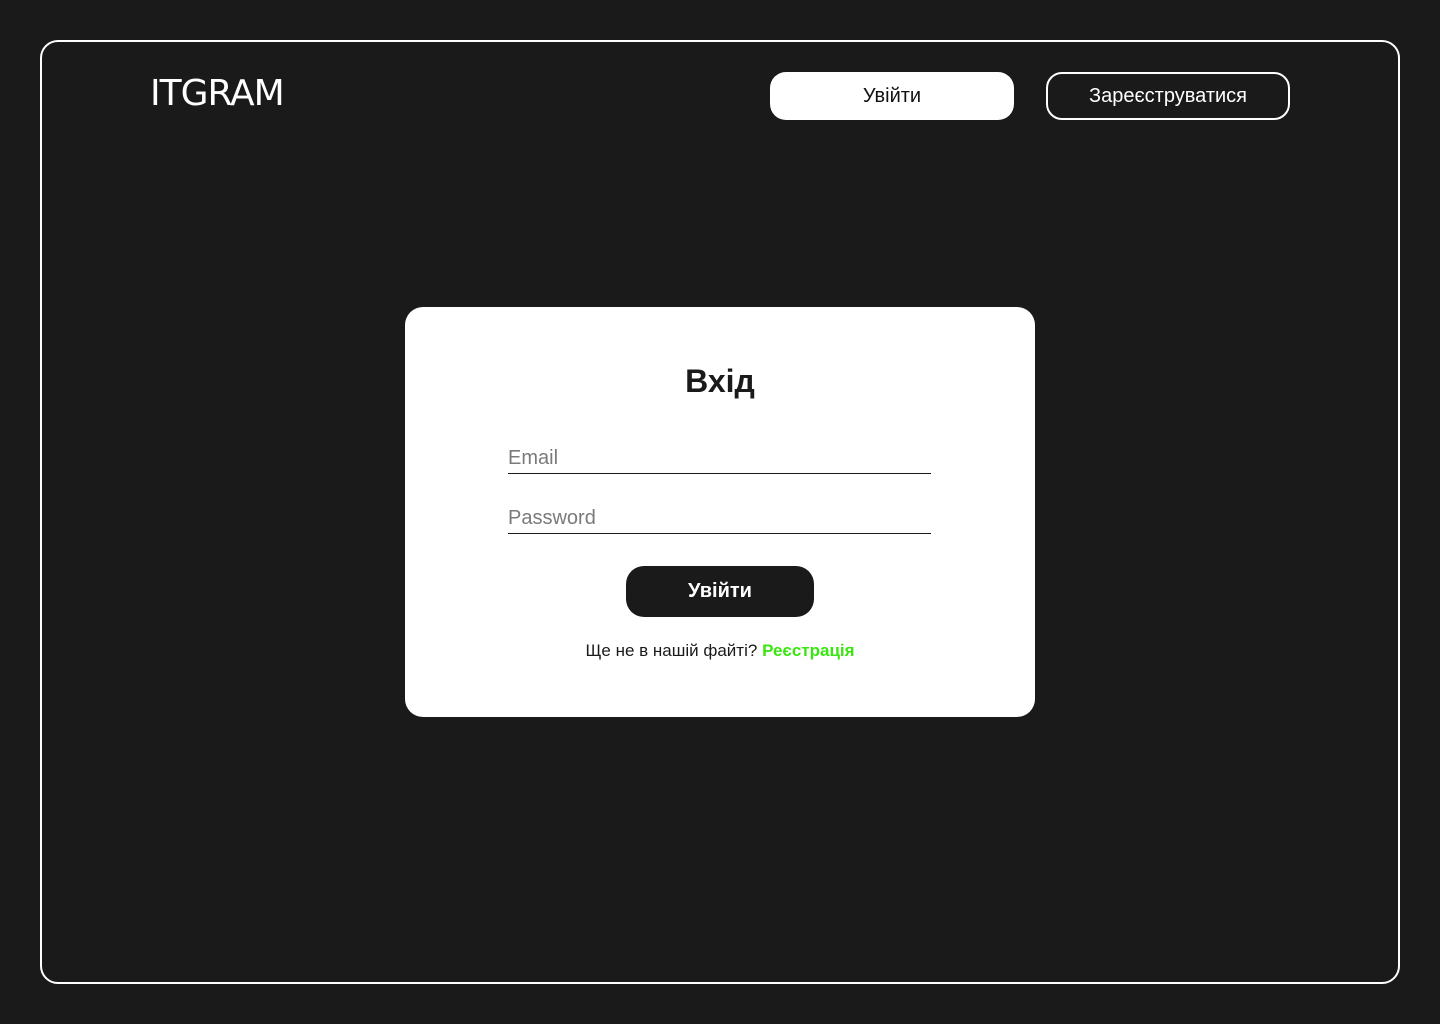  I want to click on signup-prompt-text: Ще не в нашій файті?, so click(671, 650).